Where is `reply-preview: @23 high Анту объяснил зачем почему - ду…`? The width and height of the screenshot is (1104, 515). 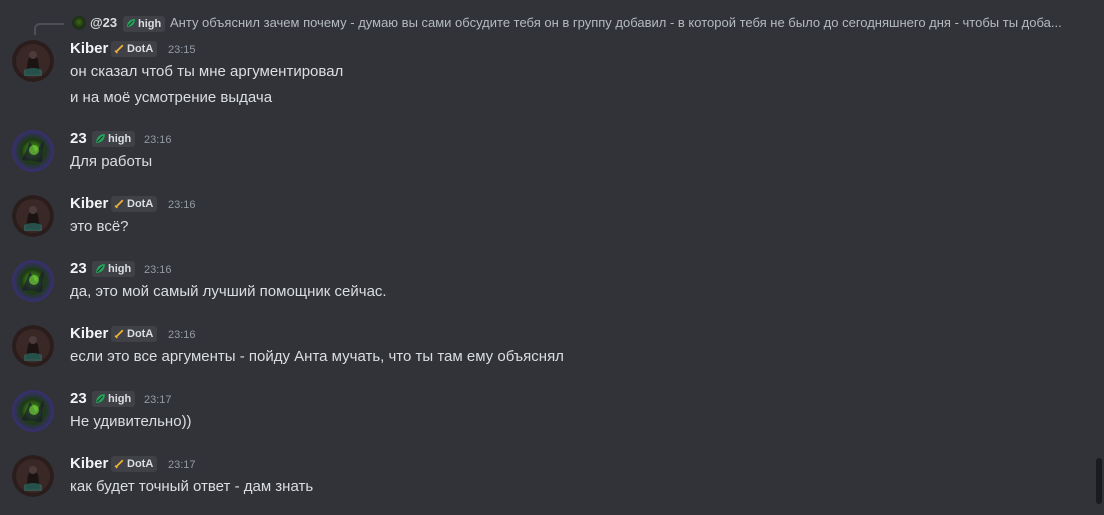 reply-preview: @23 high Анту объяснил зачем почему - ду… is located at coordinates (552, 24).